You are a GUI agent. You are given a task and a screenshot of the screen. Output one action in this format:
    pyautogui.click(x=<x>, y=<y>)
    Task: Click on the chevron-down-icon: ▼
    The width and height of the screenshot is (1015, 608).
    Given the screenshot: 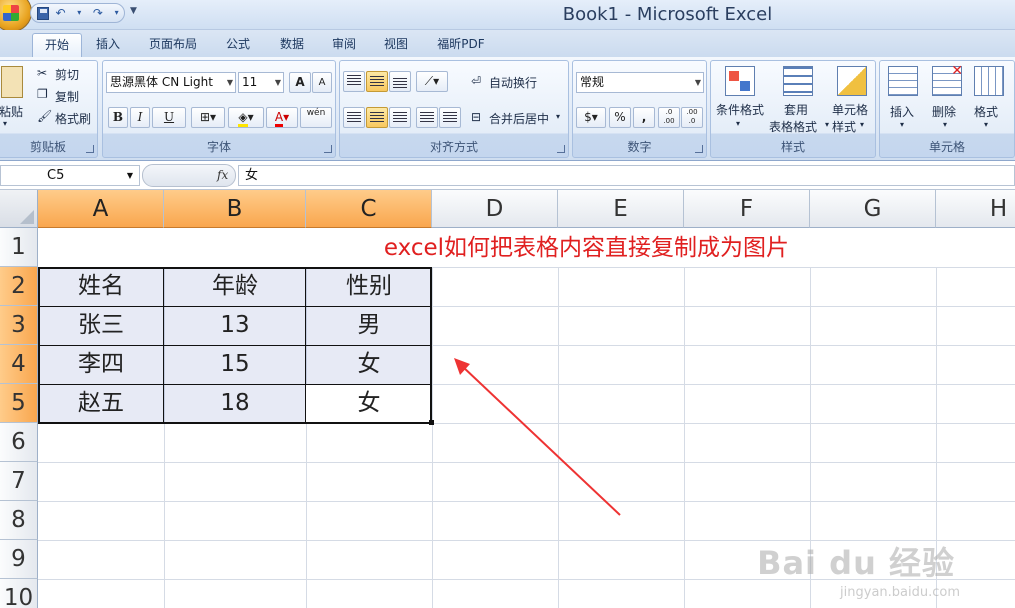 What is the action you would take?
    pyautogui.click(x=277, y=82)
    